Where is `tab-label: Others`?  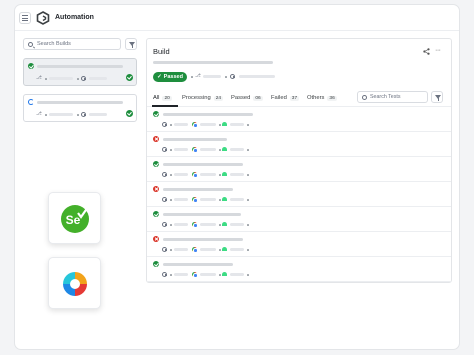
tab-label: Others is located at coordinates (316, 98).